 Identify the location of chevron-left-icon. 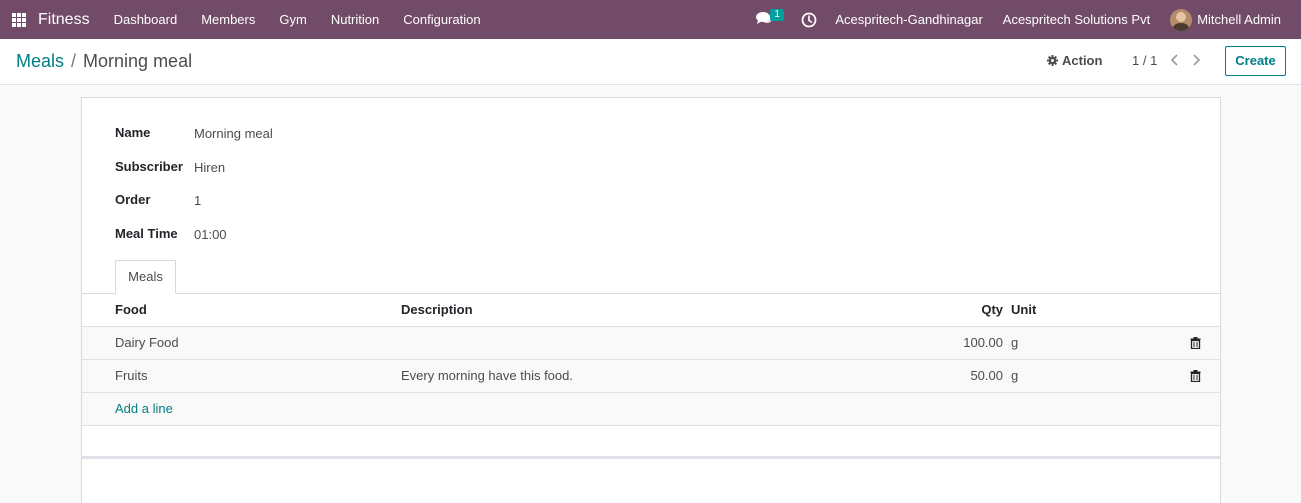
(1175, 60).